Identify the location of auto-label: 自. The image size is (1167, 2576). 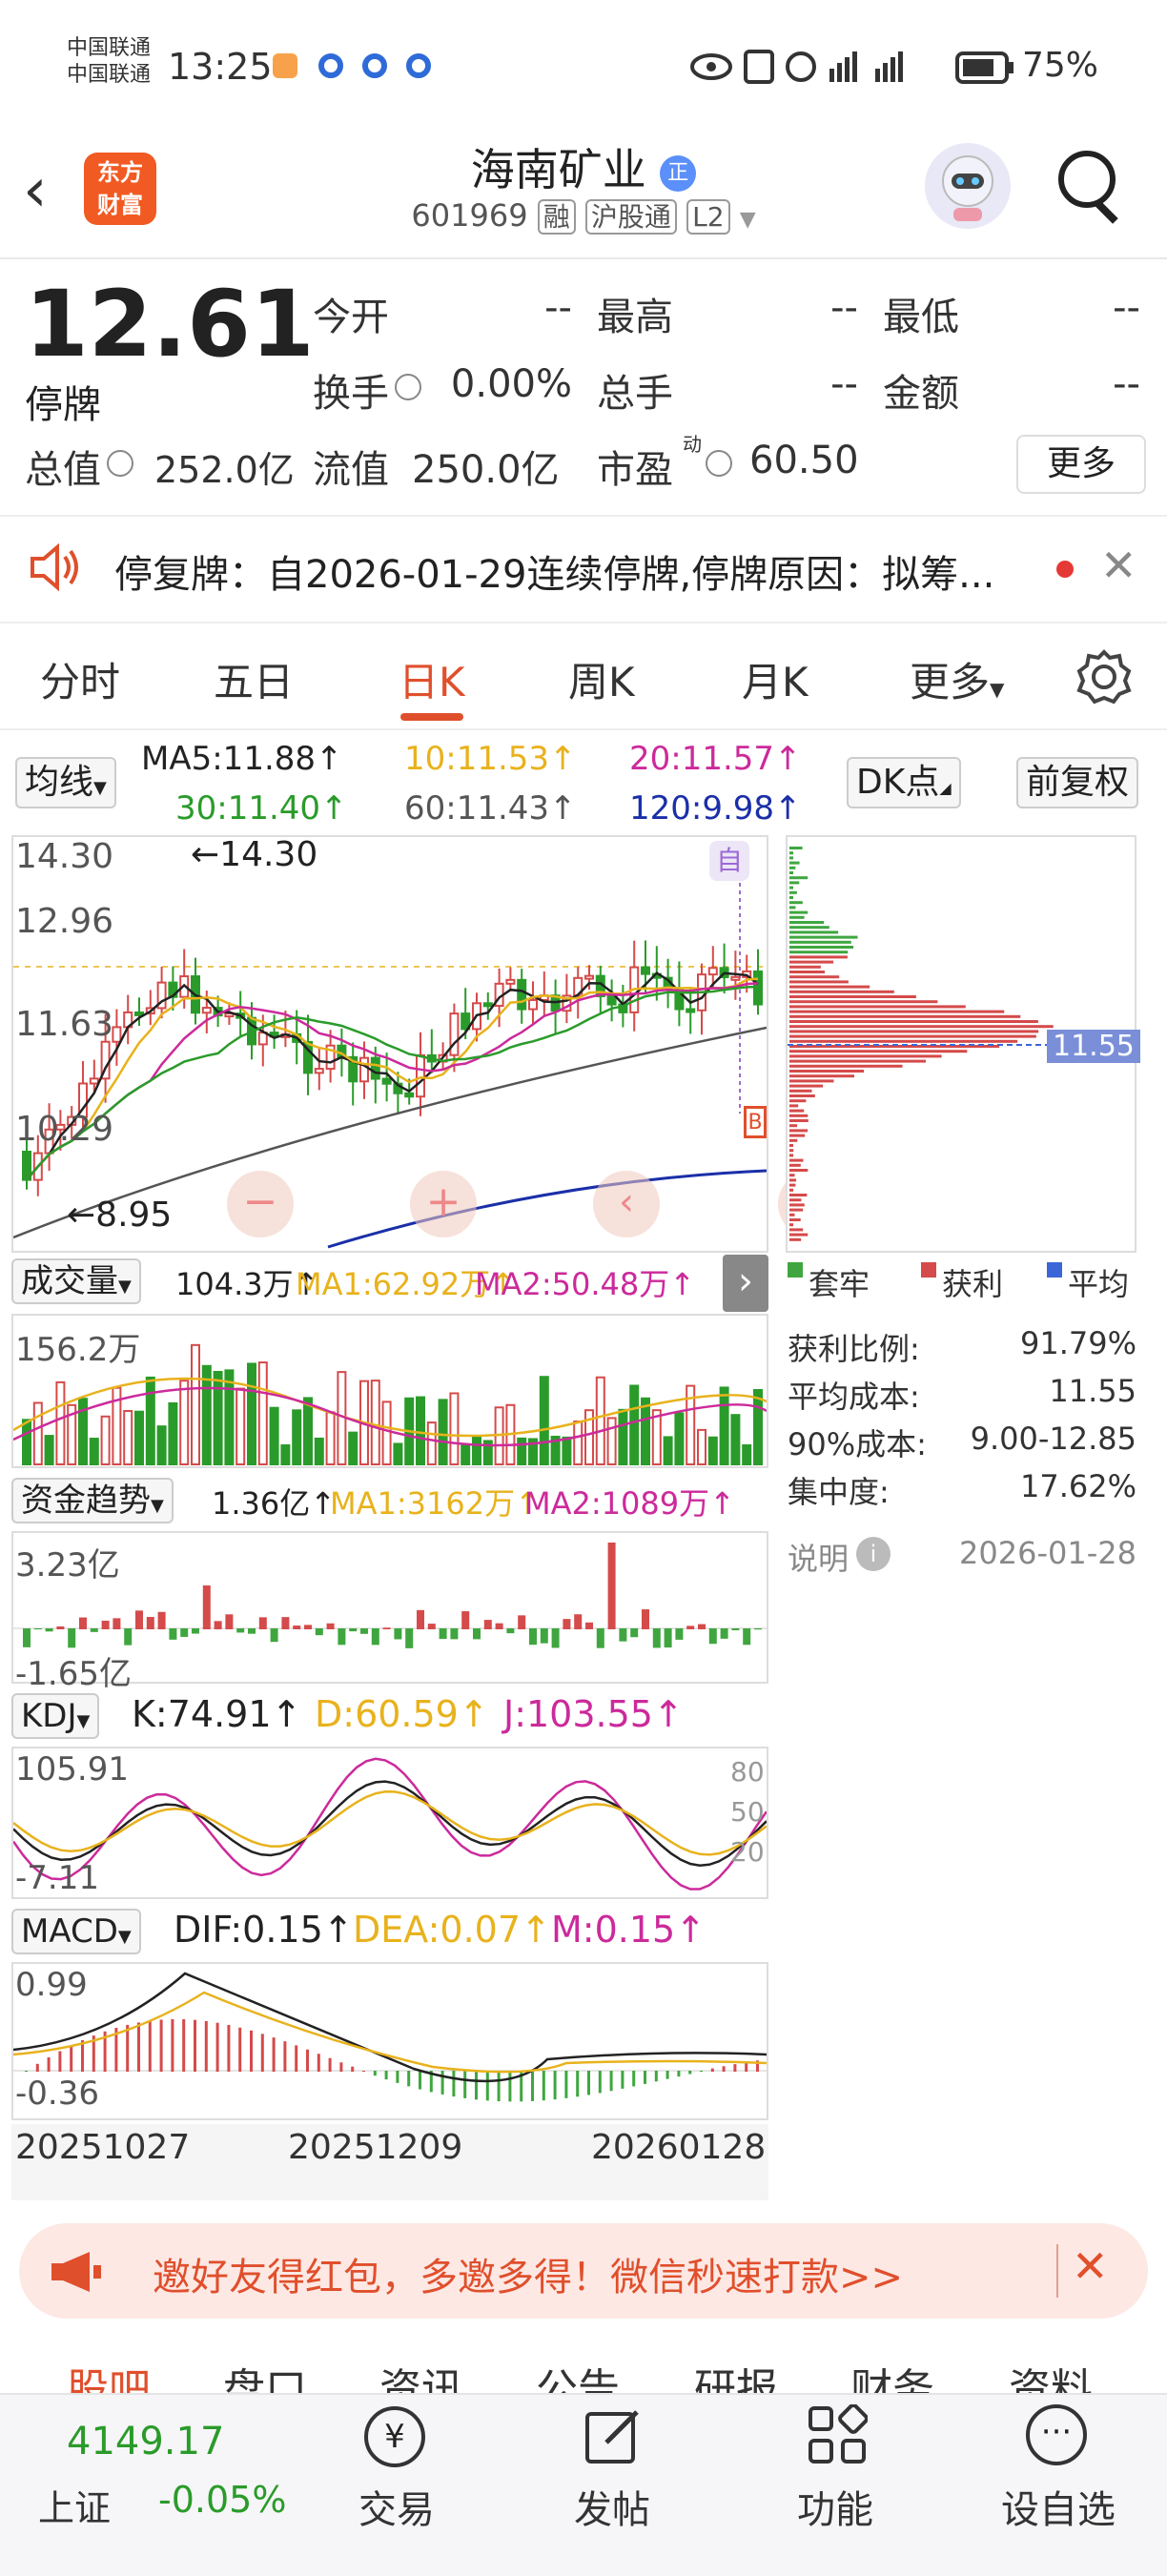
(729, 861).